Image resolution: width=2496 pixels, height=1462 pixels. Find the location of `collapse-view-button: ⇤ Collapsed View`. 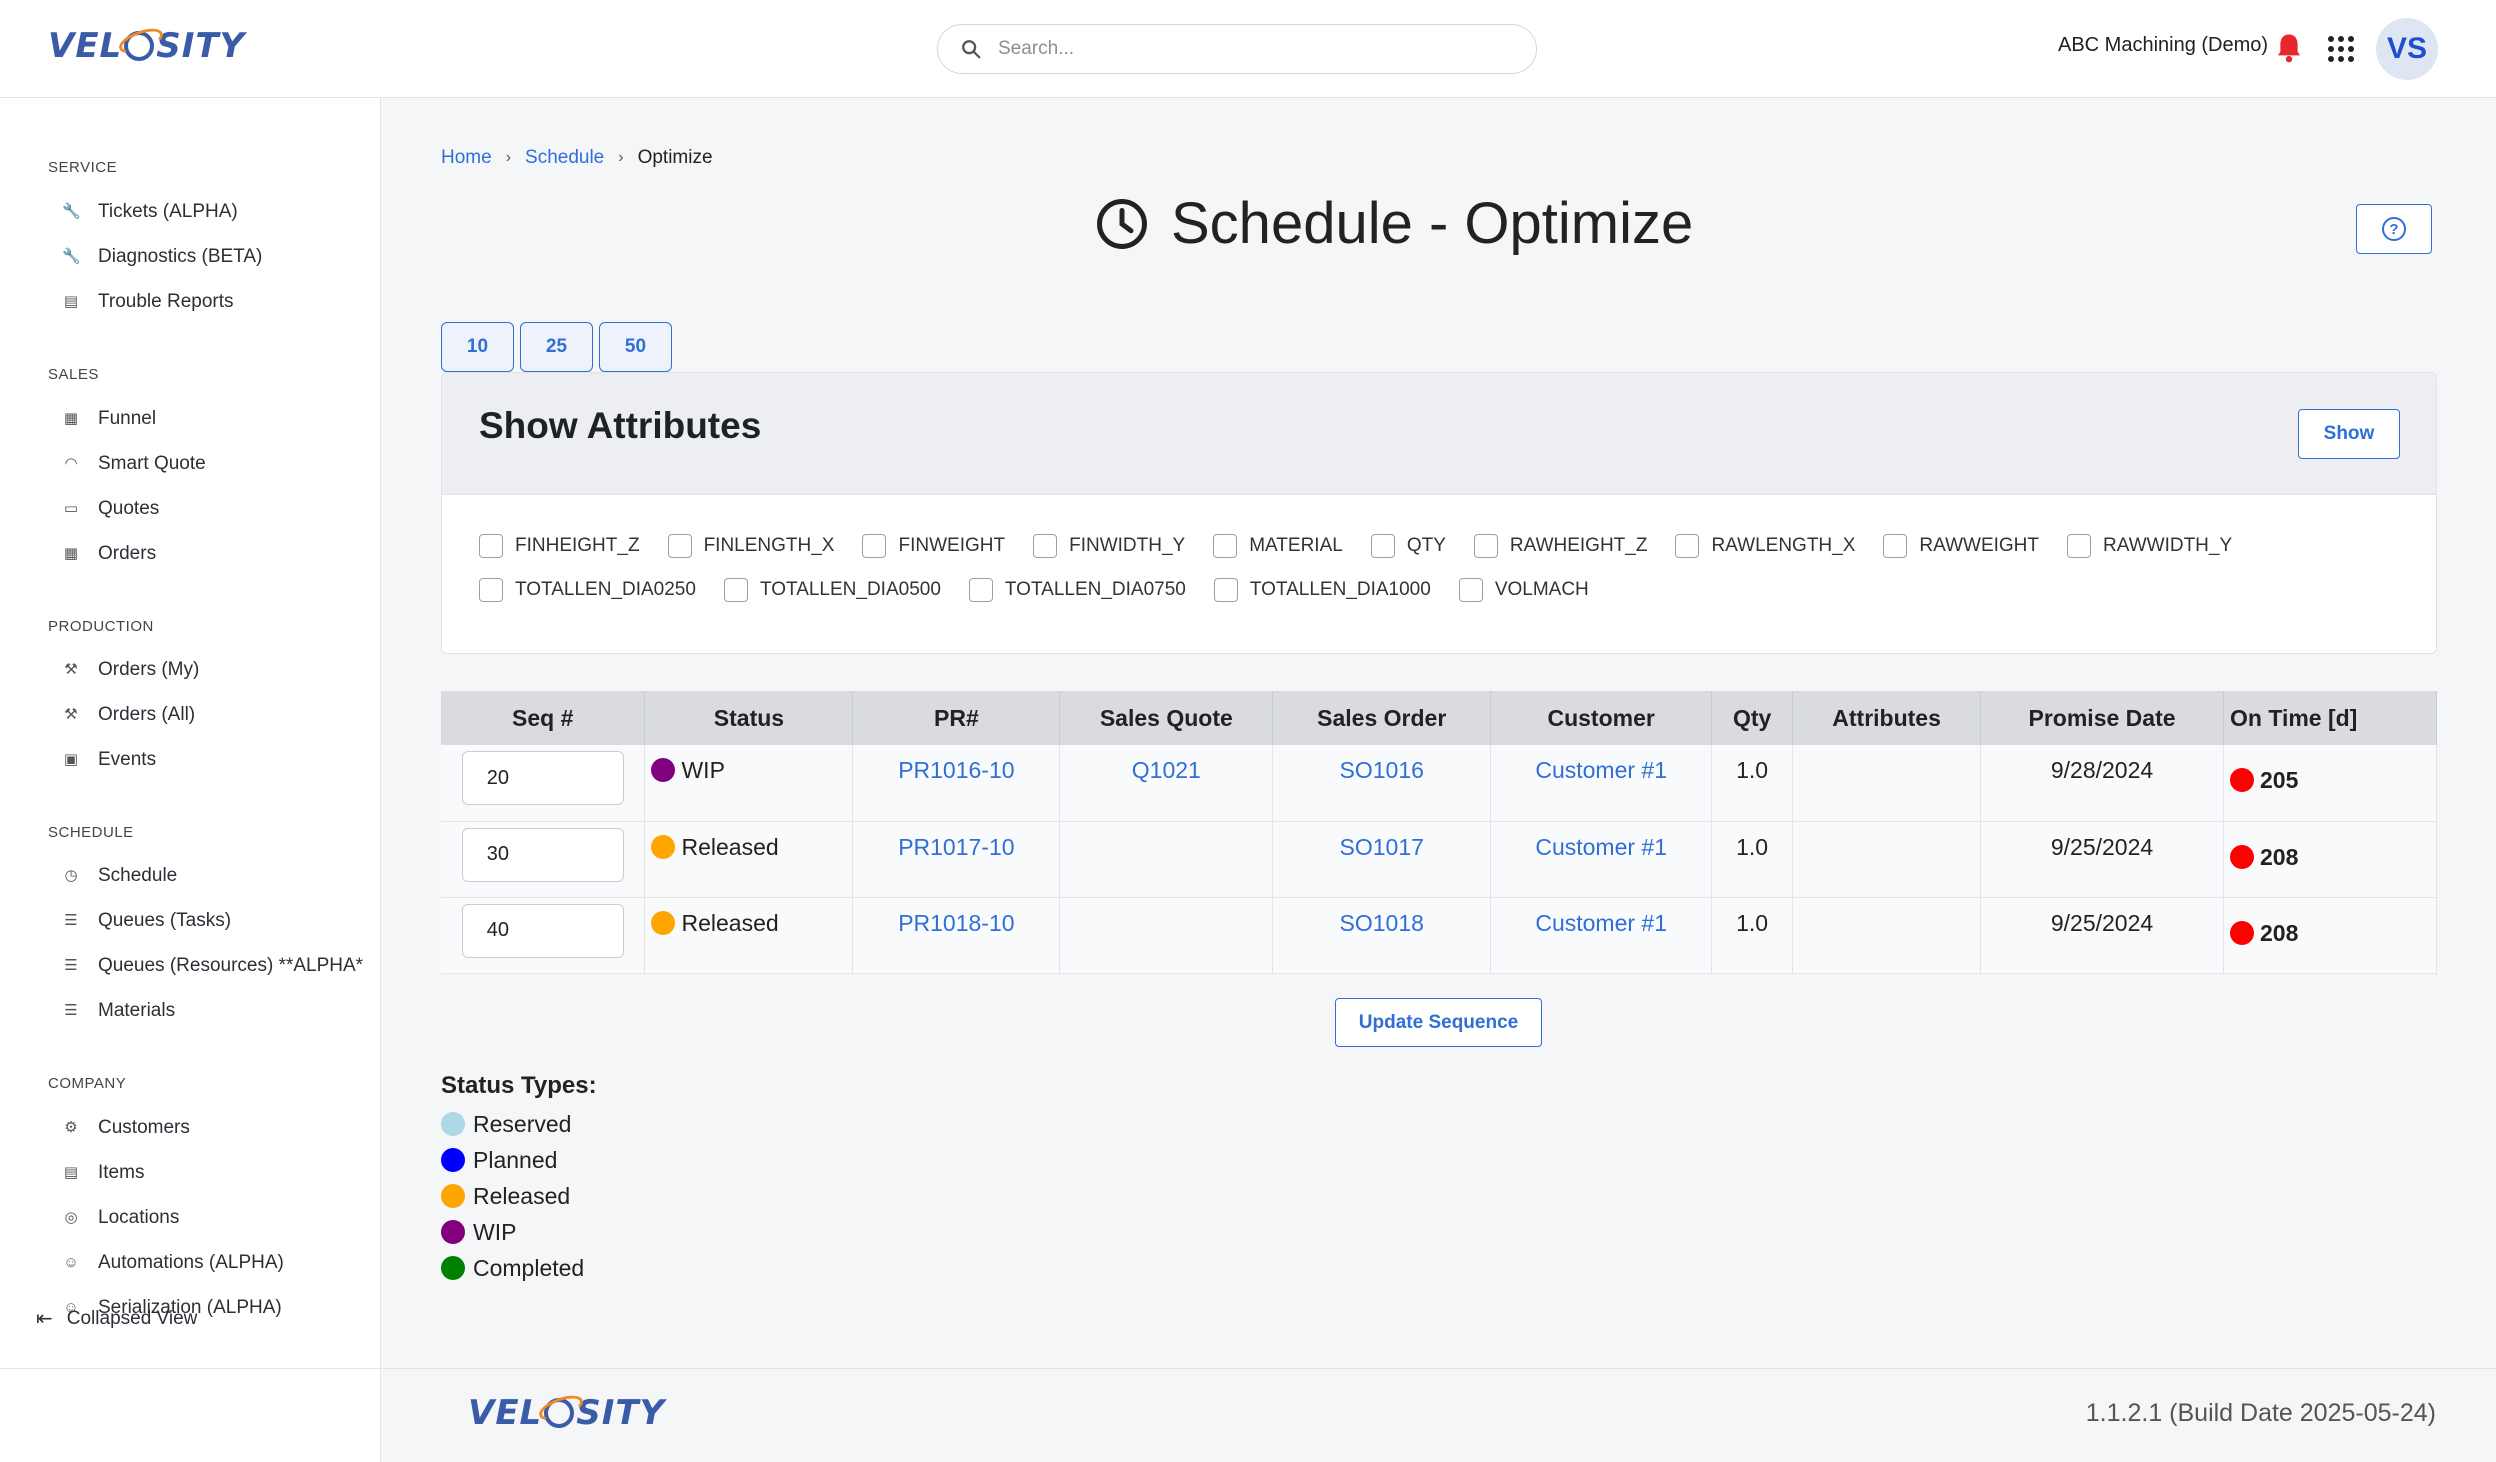

collapse-view-button: ⇤ Collapsed View is located at coordinates (116, 1318).